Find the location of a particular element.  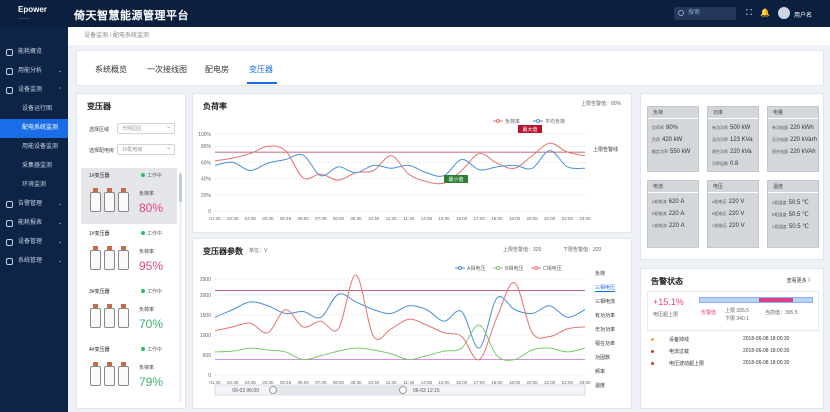

scrollbar is located at coordinates (180, 287).